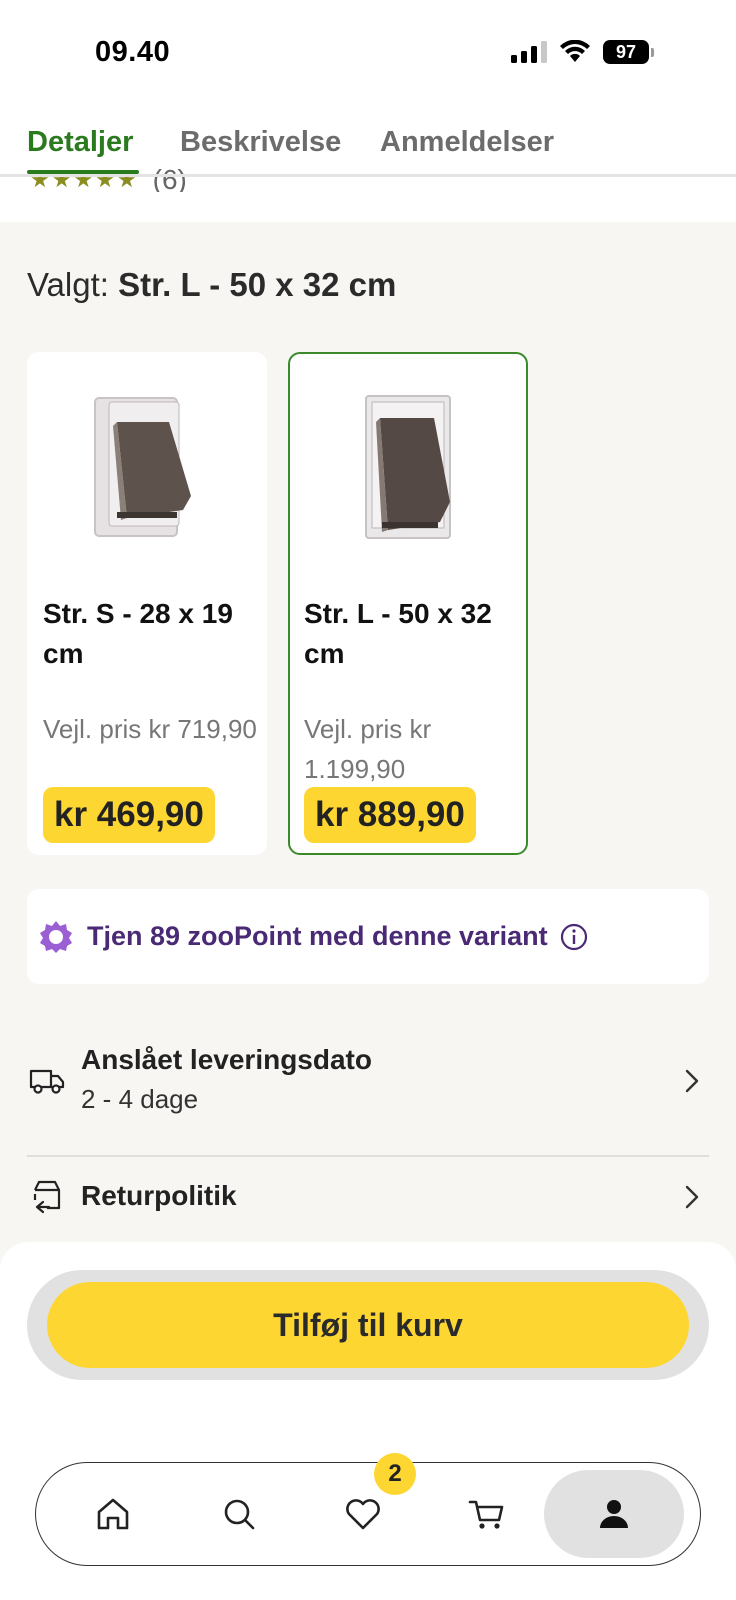  What do you see at coordinates (368, 54) in the screenshot?
I see `status-bar: 09.40 97` at bounding box center [368, 54].